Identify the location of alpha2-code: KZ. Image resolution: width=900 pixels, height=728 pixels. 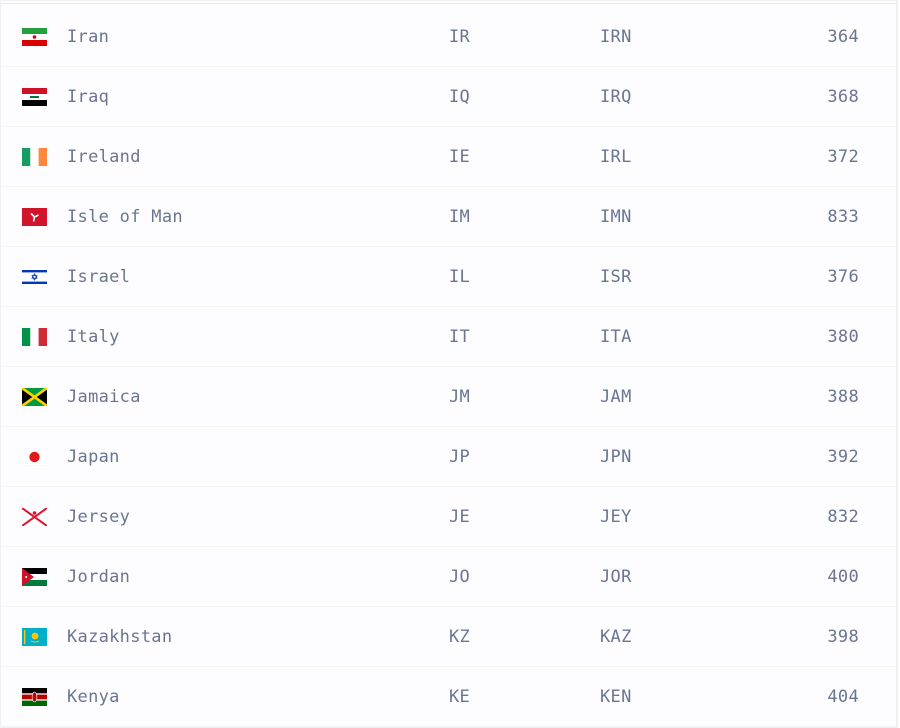
(460, 637).